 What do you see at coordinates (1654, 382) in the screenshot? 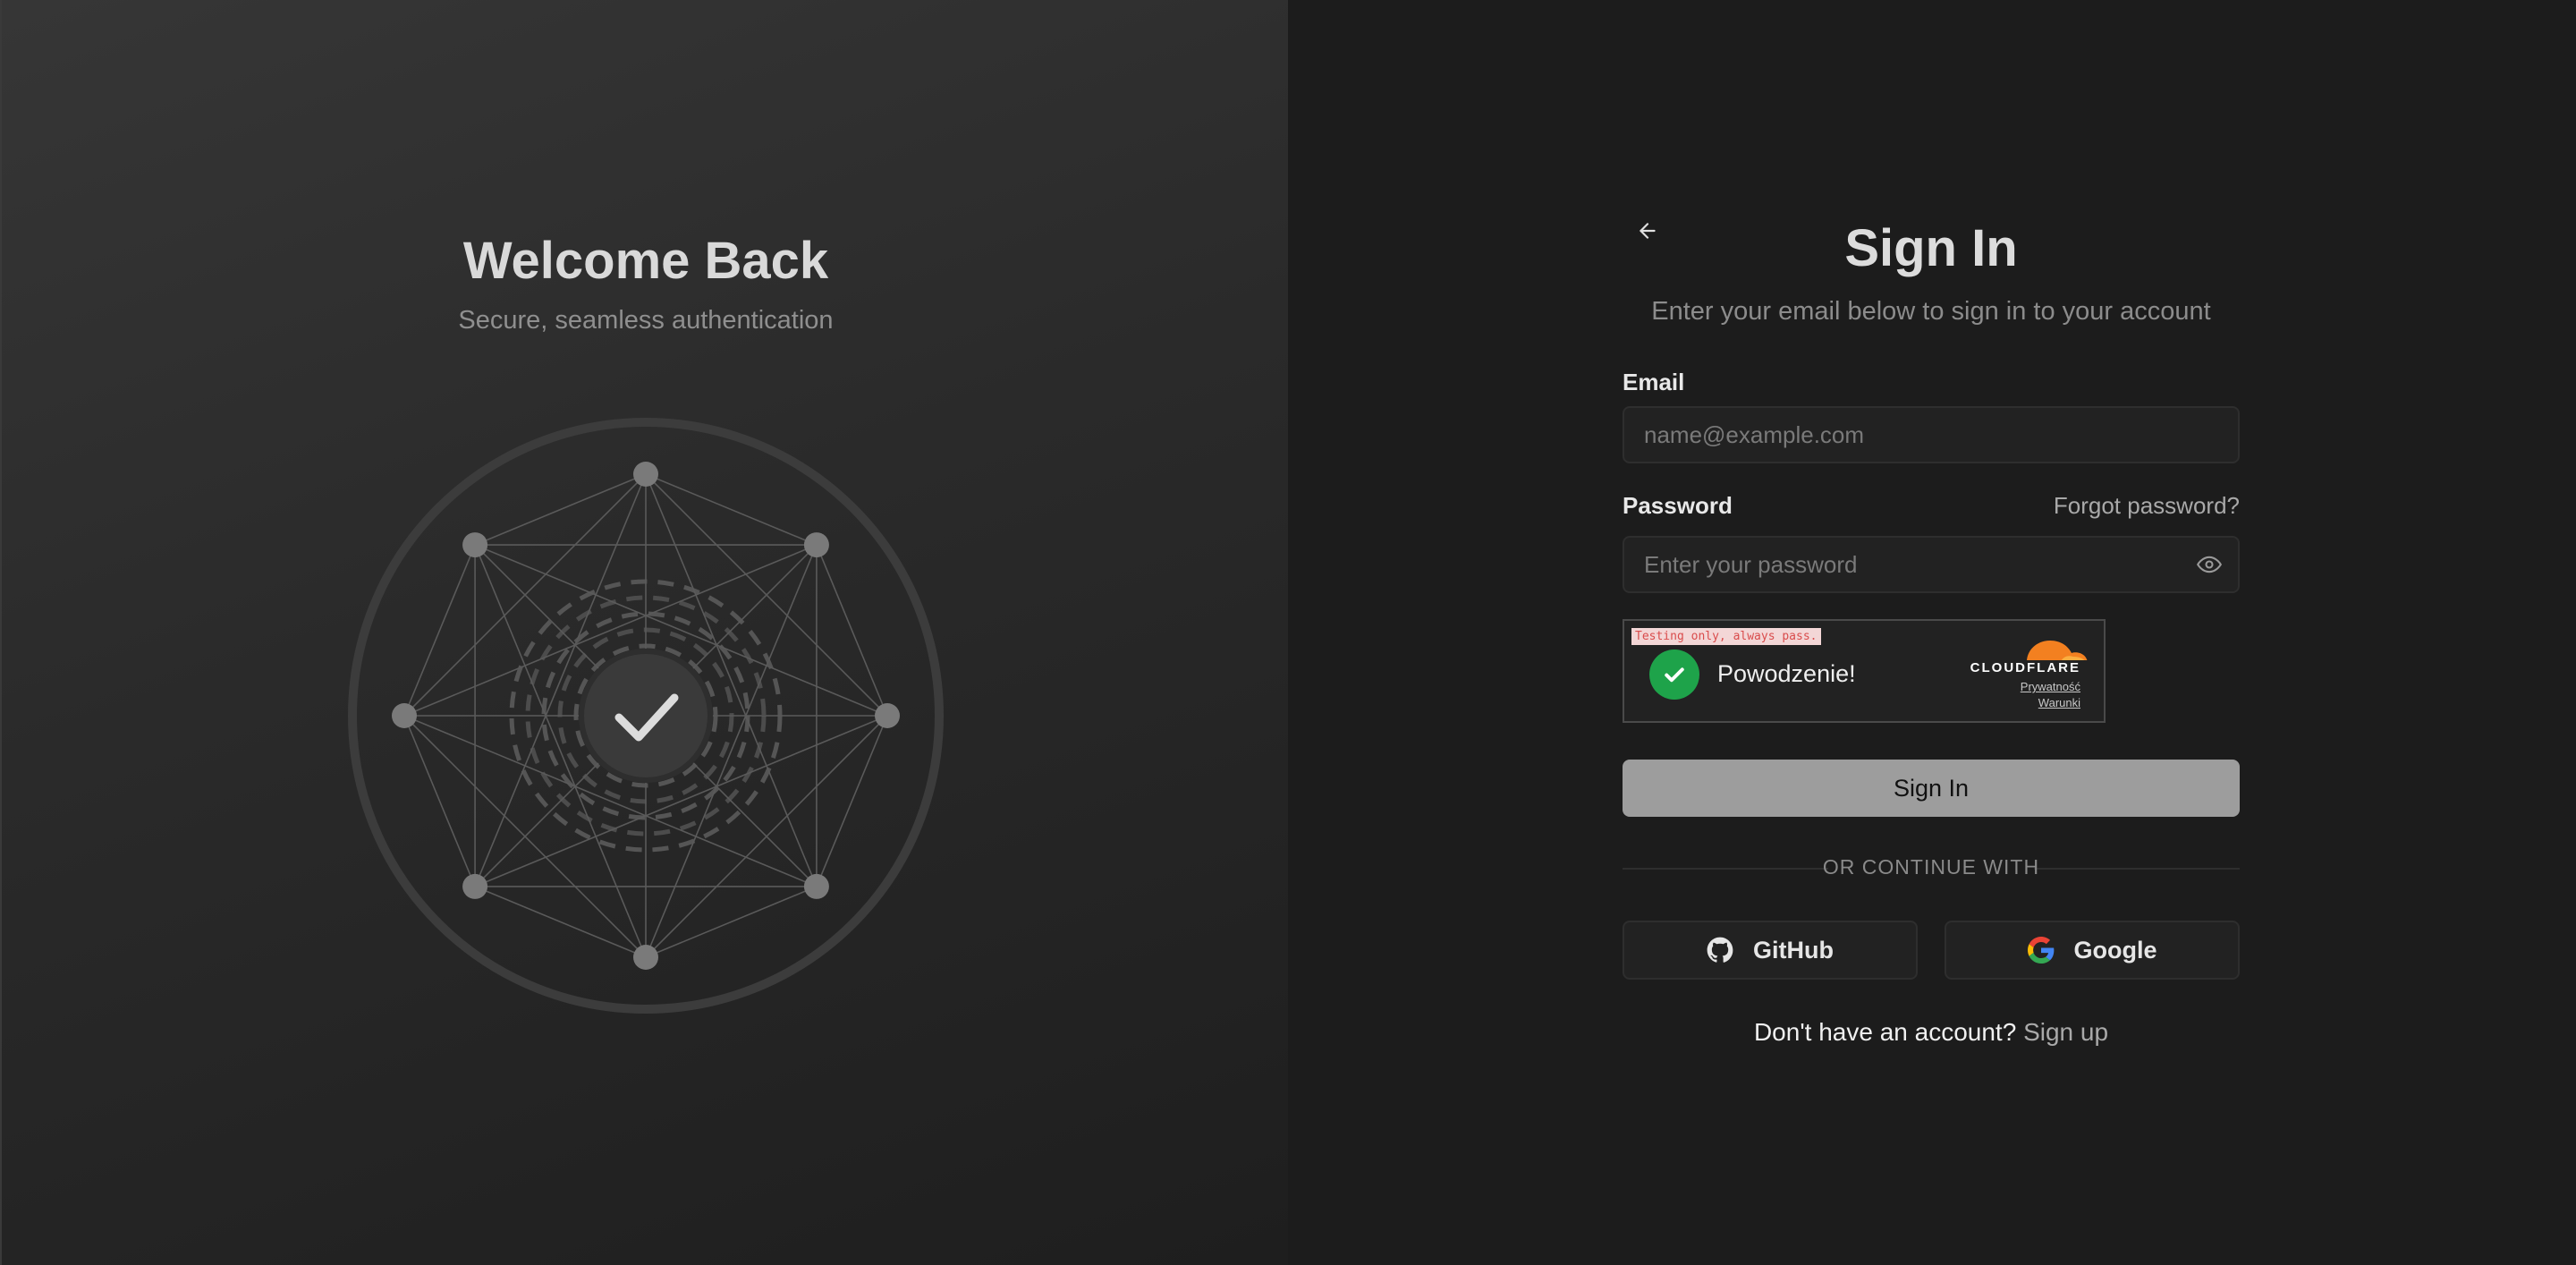
I see `email-label: Email` at bounding box center [1654, 382].